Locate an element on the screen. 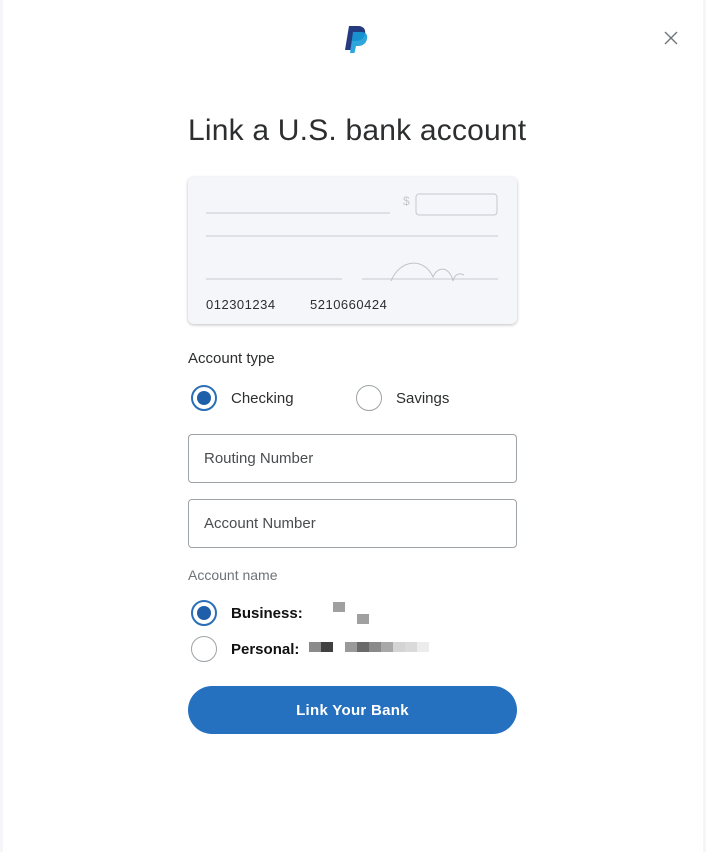  radio-personal: Personal: is located at coordinates (310, 649).